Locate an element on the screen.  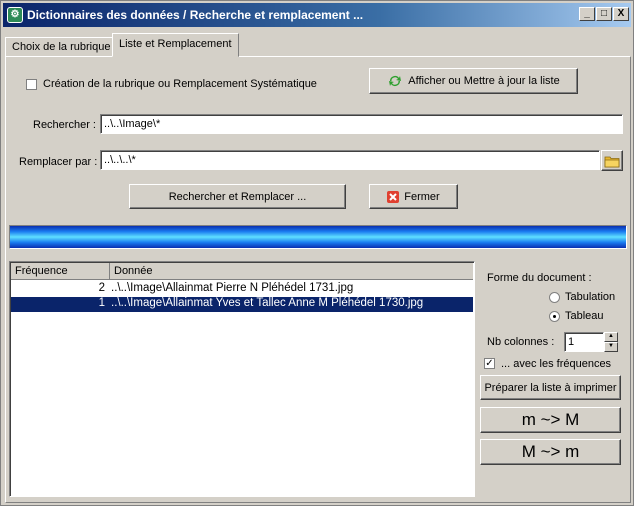
creation-checkbox is located at coordinates (31, 84).